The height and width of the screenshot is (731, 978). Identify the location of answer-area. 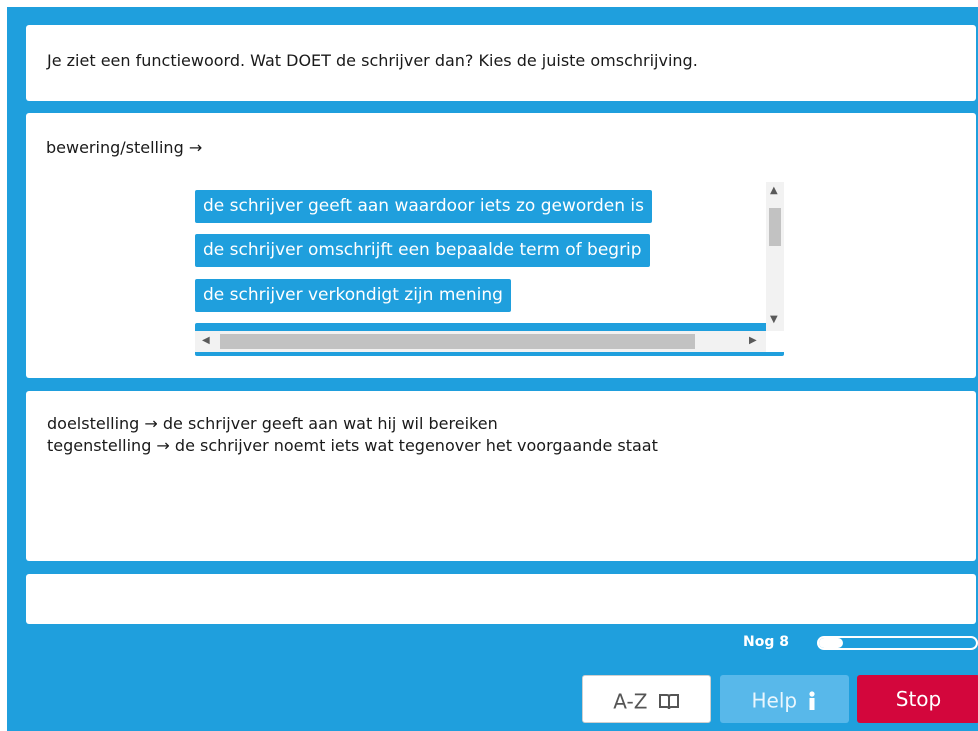
(501, 599).